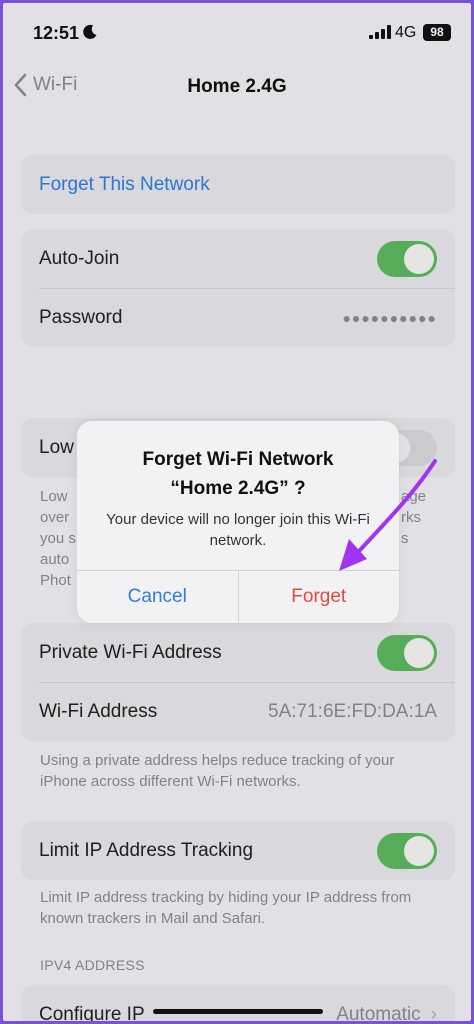 The image size is (474, 1024). I want to click on forget-button: Forget, so click(318, 597).